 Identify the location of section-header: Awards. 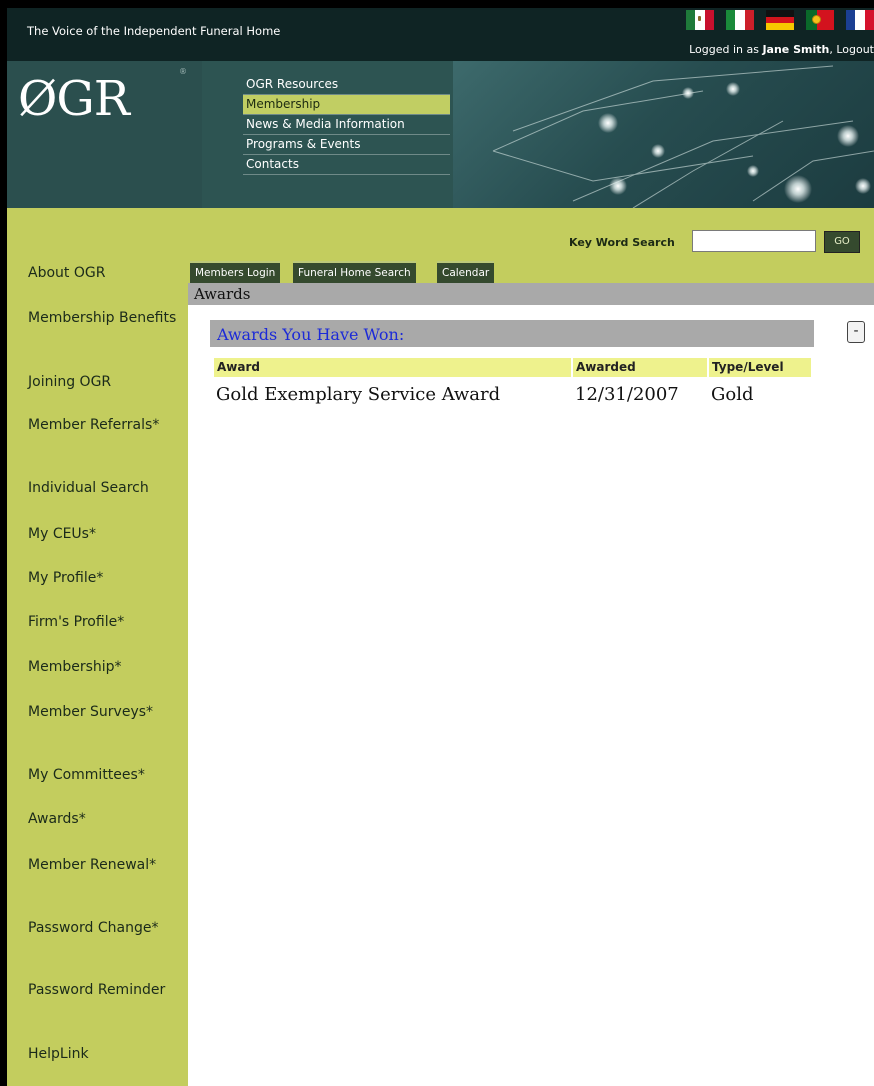
(531, 294).